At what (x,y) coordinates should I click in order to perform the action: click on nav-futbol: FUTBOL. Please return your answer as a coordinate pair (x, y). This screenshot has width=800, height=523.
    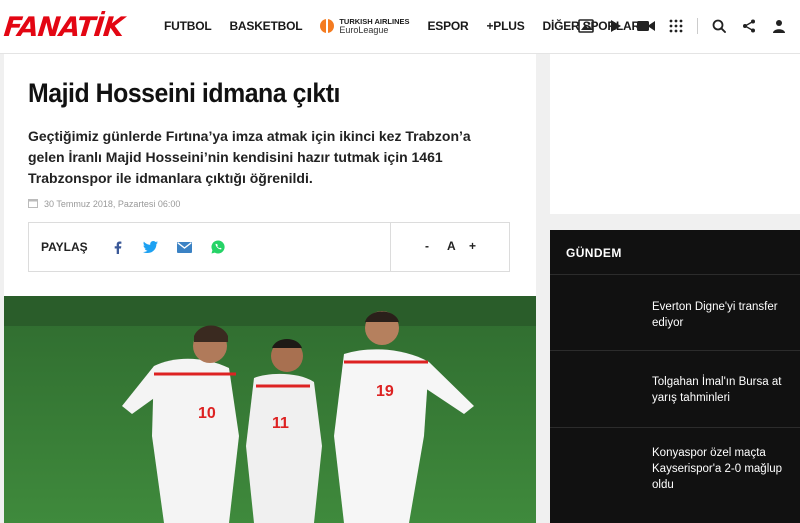
    Looking at the image, I should click on (188, 26).